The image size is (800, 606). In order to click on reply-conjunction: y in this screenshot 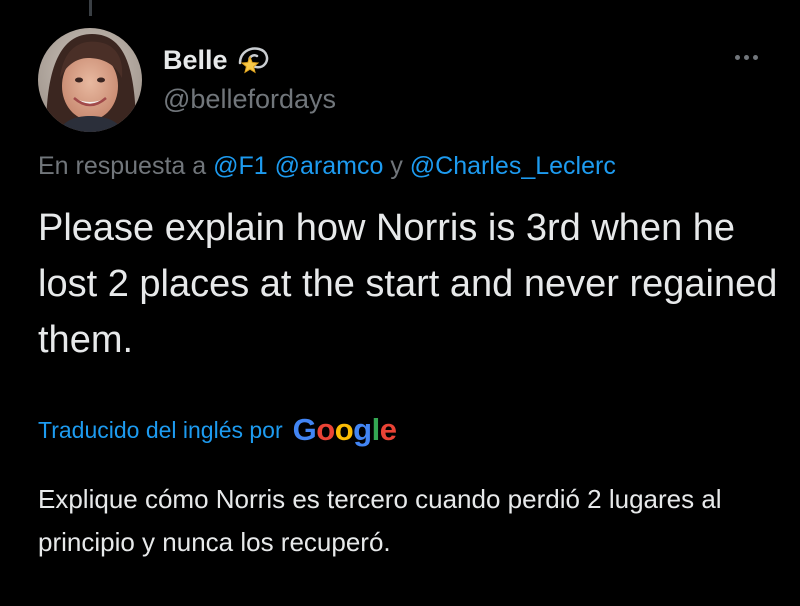, I will do `click(396, 166)`.